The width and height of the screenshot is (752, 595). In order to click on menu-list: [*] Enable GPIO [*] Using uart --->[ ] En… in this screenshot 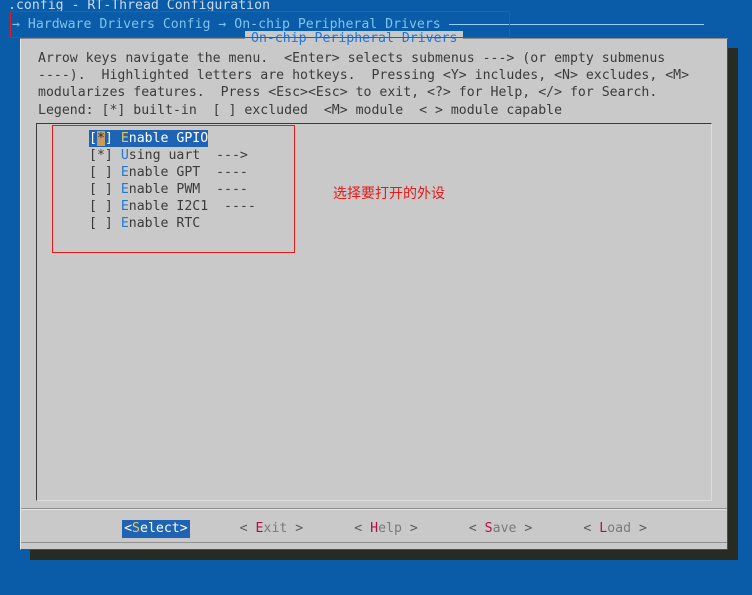, I will do `click(172, 181)`.